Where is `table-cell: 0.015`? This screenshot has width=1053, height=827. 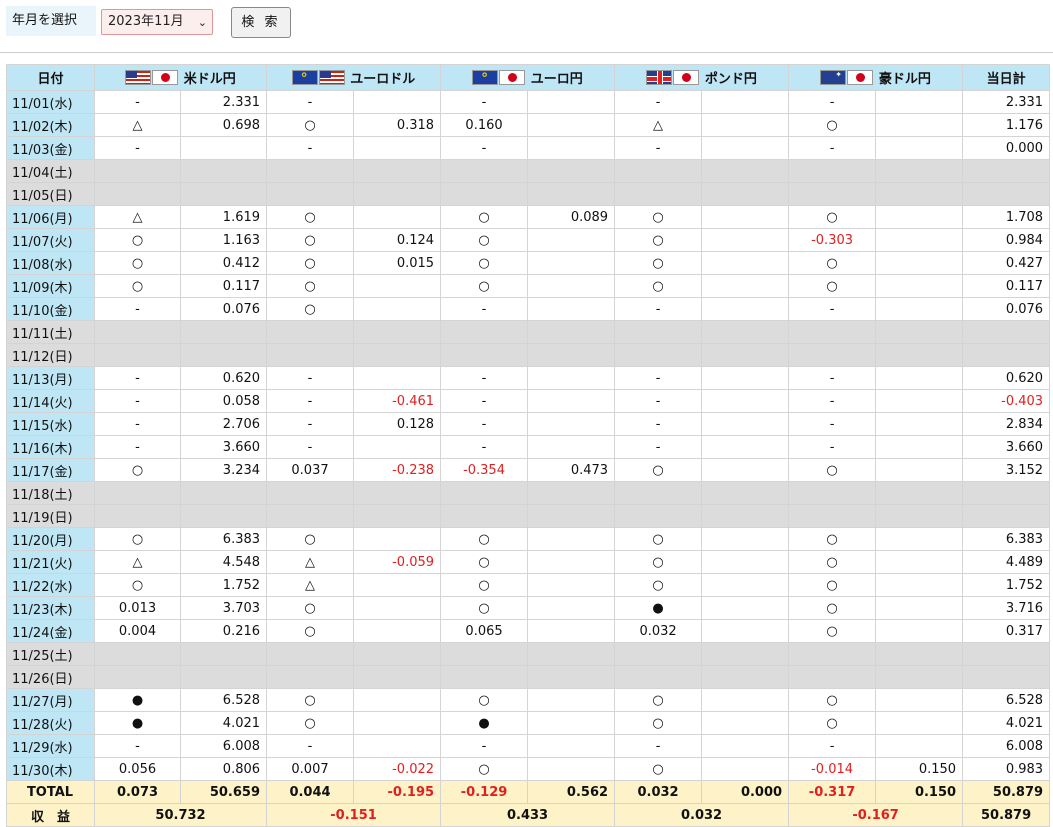 table-cell: 0.015 is located at coordinates (397, 263).